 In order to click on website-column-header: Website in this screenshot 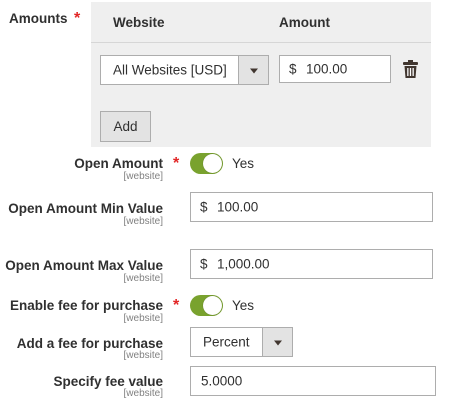, I will do `click(139, 22)`.